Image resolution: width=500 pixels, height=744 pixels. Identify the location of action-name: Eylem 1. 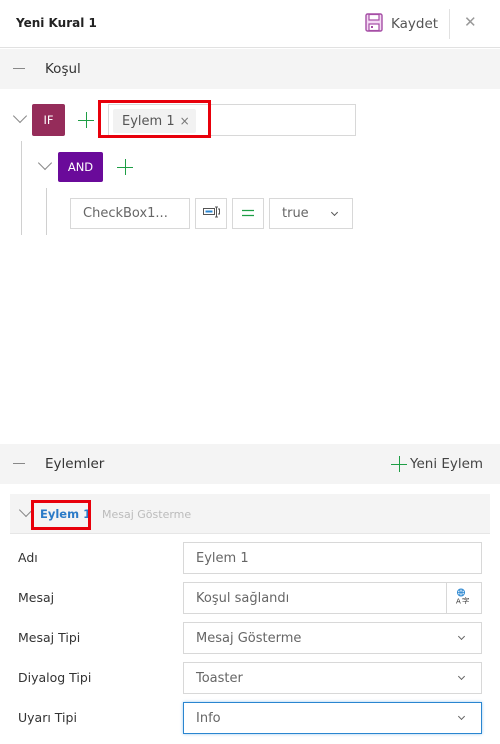
(65, 514).